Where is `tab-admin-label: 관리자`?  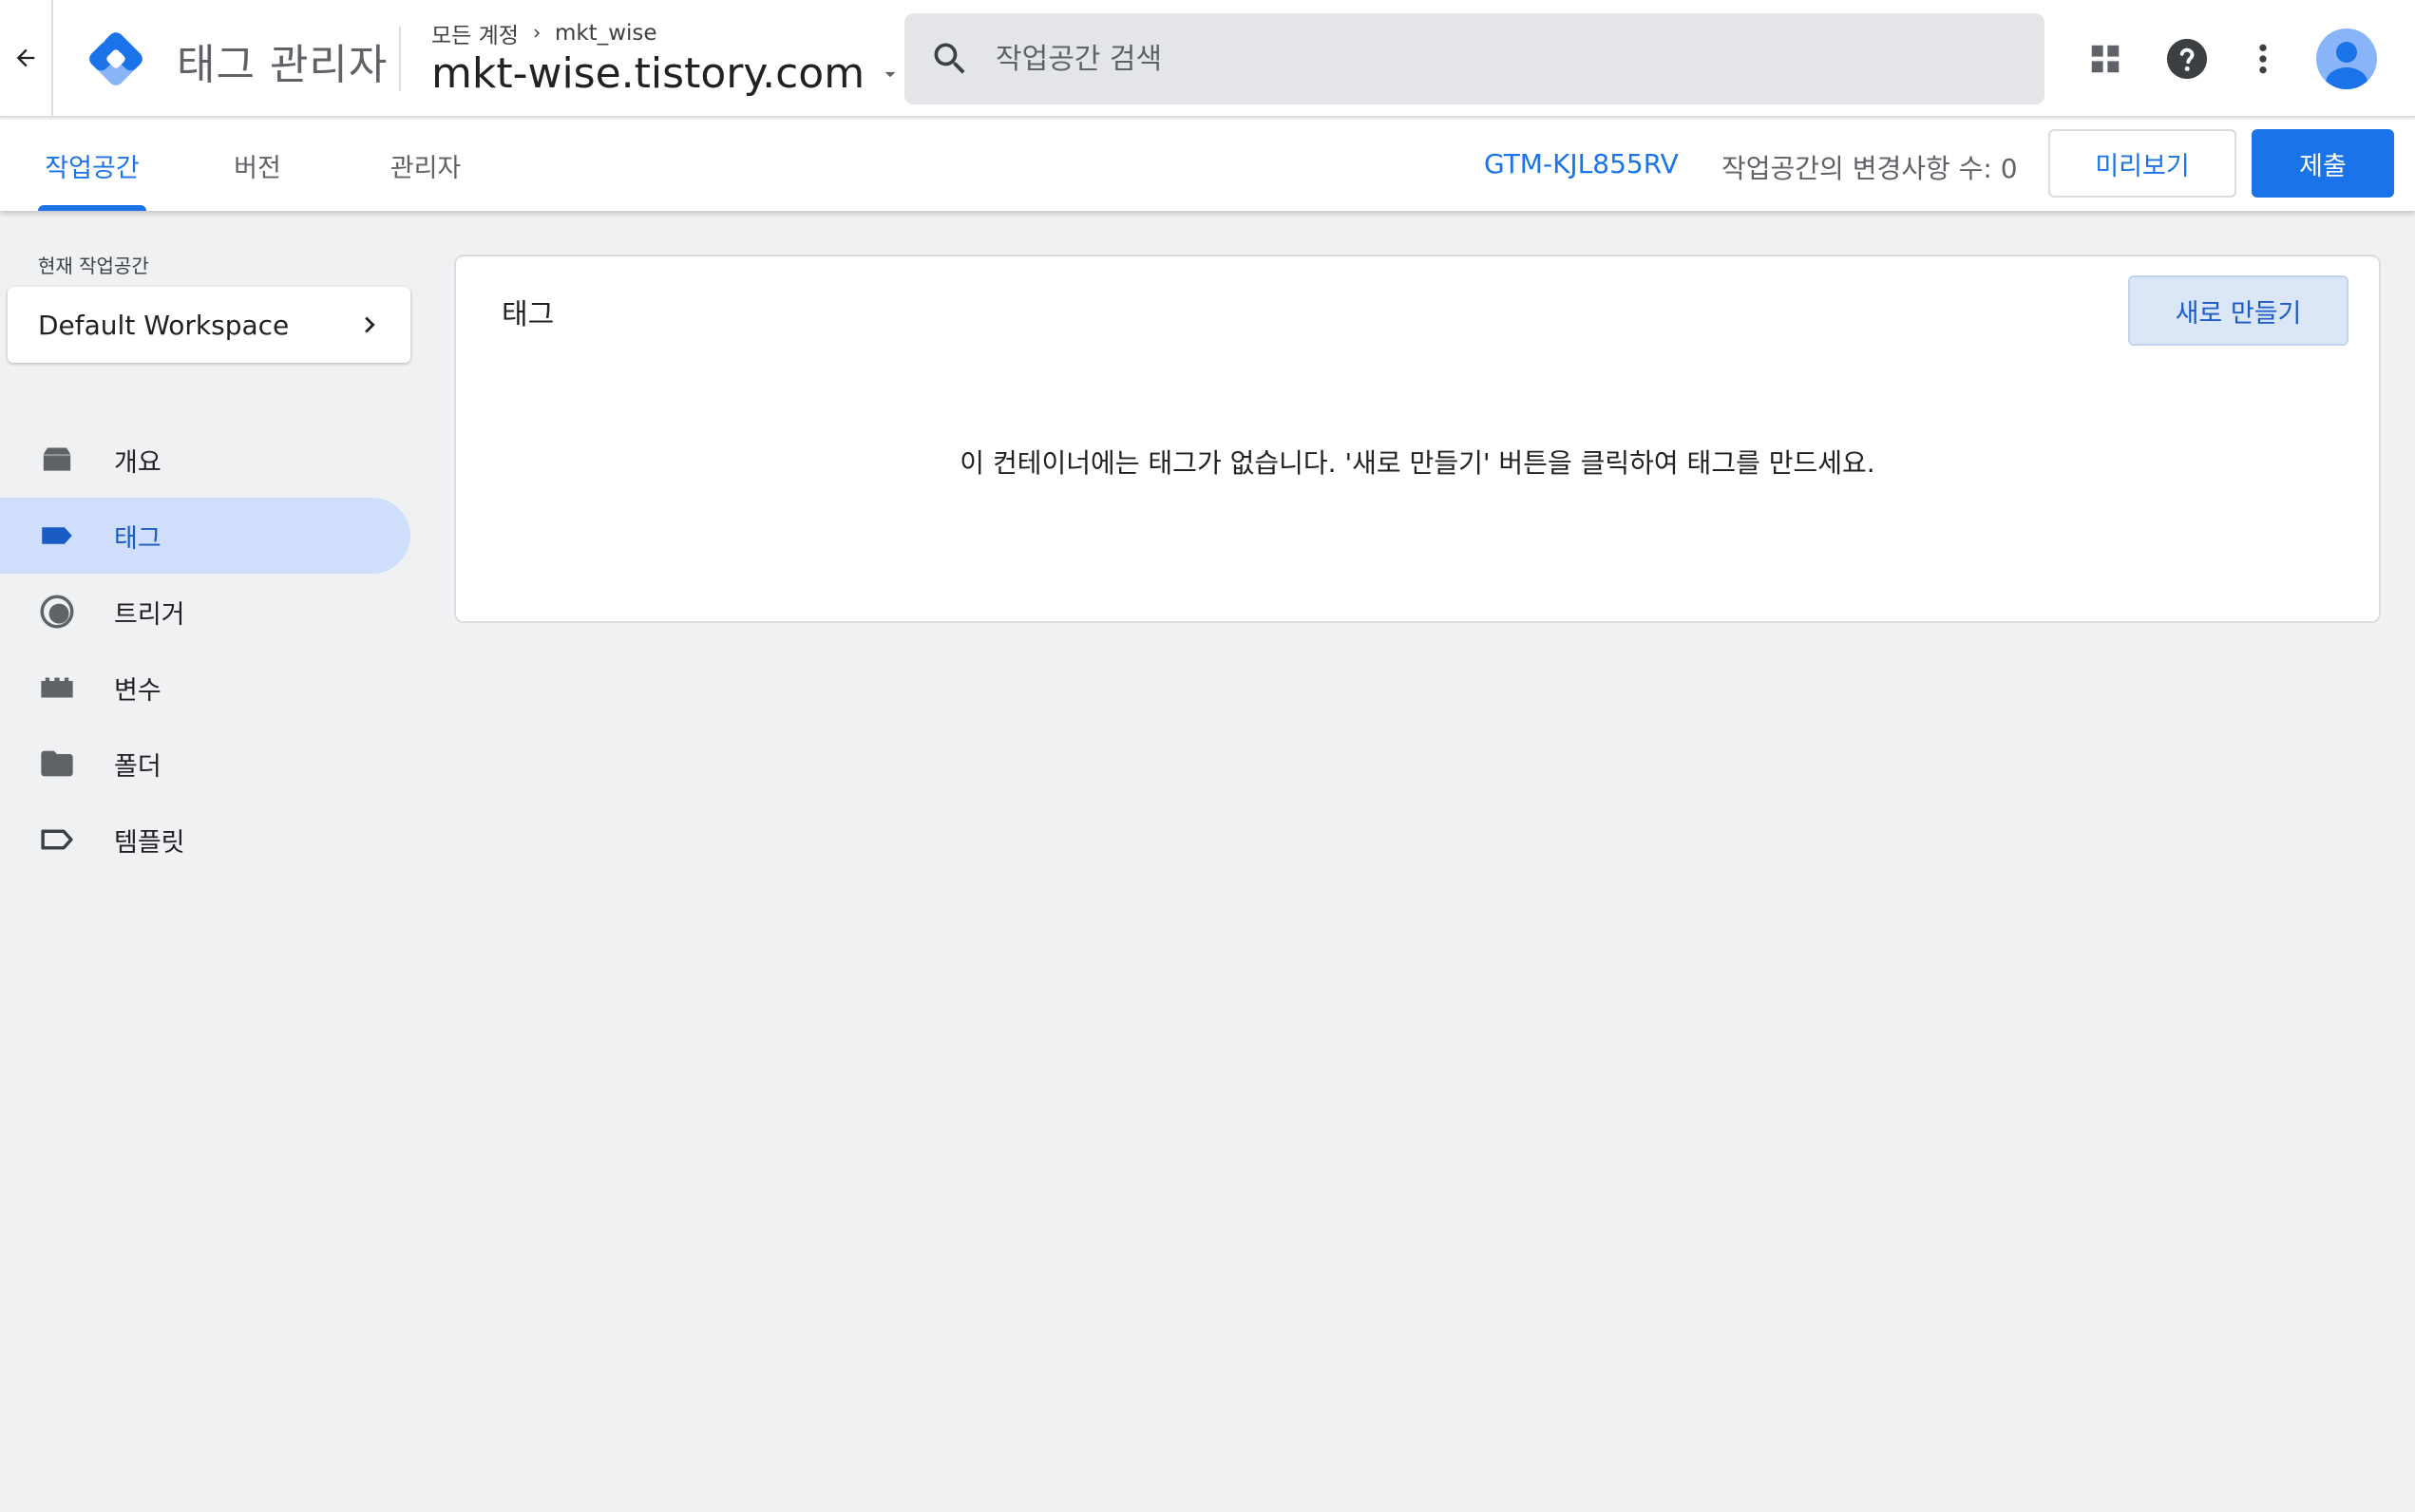
tab-admin-label: 관리자 is located at coordinates (426, 168).